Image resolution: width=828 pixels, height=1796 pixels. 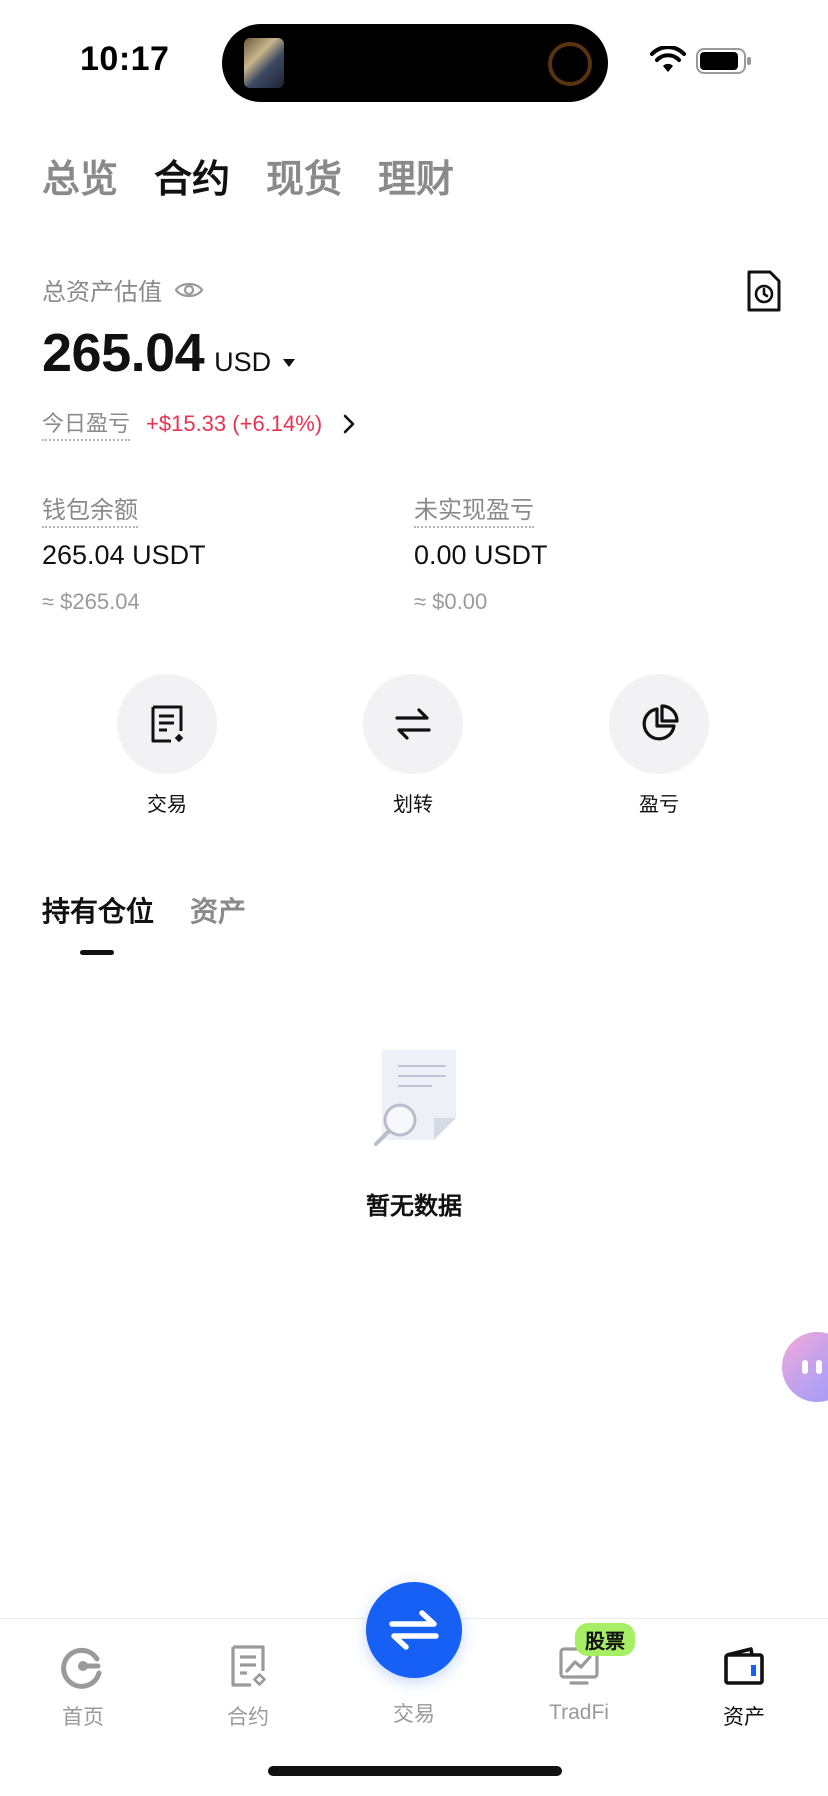 I want to click on trade-doc-icon, so click(x=167, y=724).